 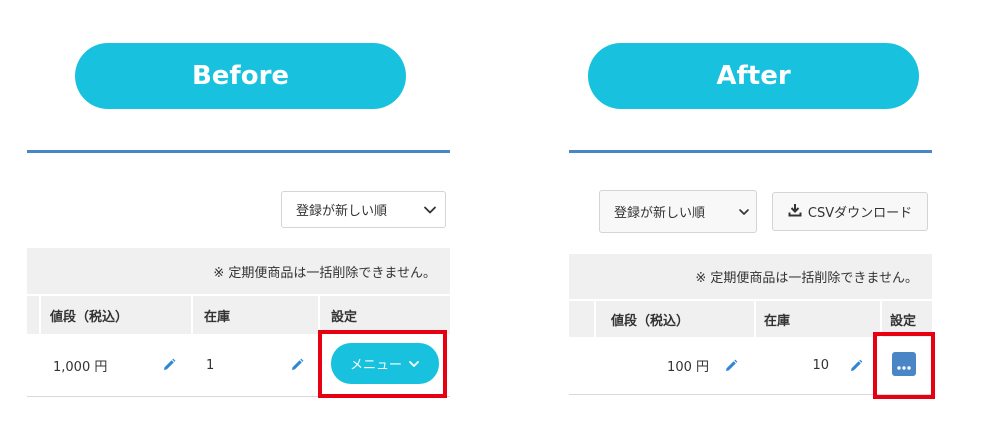 What do you see at coordinates (820, 365) in the screenshot?
I see `stock-value: 10` at bounding box center [820, 365].